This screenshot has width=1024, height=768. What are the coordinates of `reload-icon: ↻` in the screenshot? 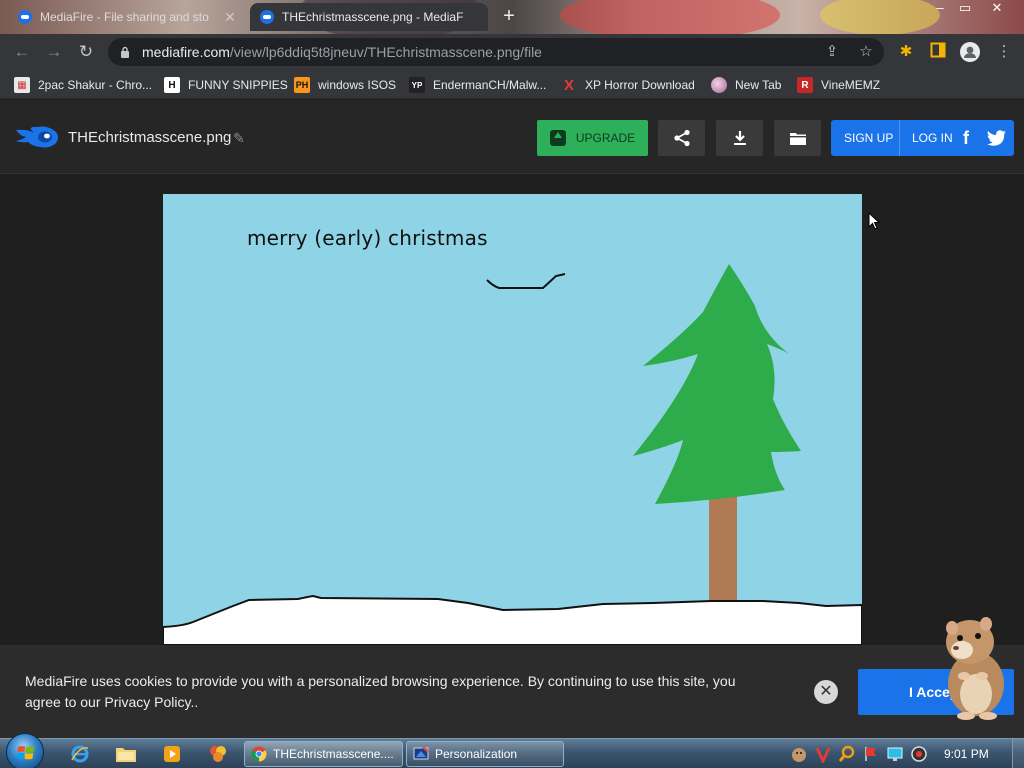 It's located at (86, 52).